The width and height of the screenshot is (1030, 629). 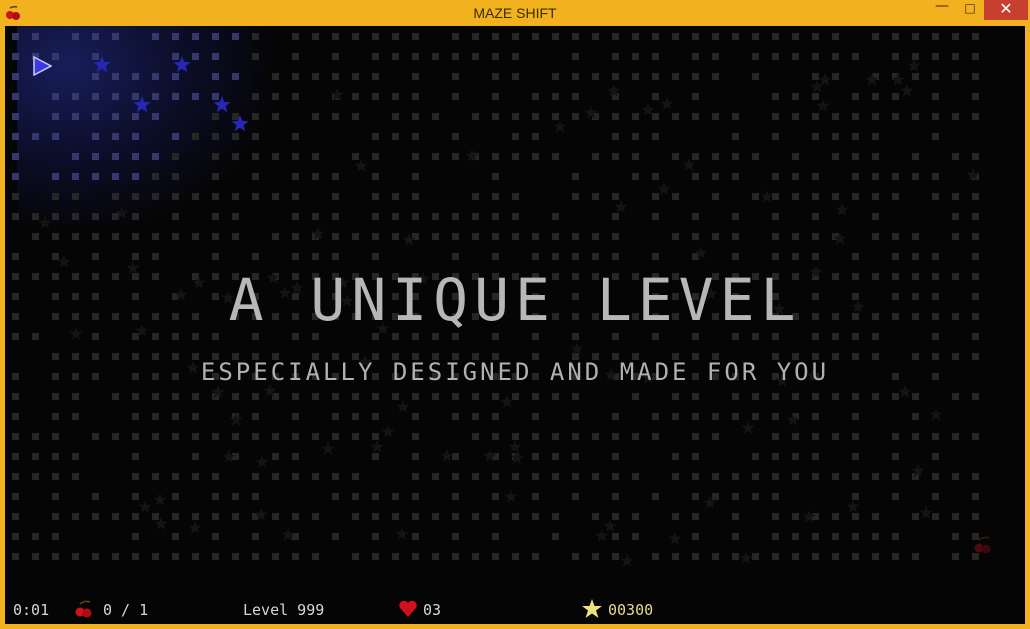 What do you see at coordinates (515, 372) in the screenshot?
I see `level-banner-subtitle: ESPECIALLY DESIGNED AND MADE FOR YOU` at bounding box center [515, 372].